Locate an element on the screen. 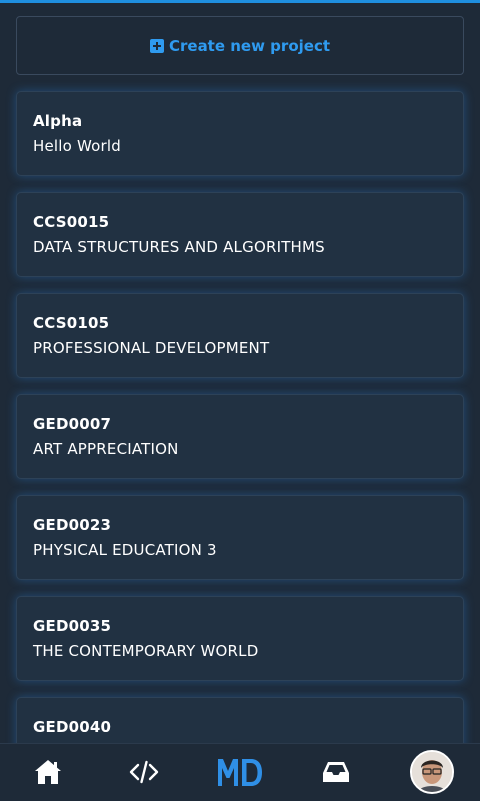 This screenshot has height=801, width=480. project-code: GED0035 is located at coordinates (72, 626).